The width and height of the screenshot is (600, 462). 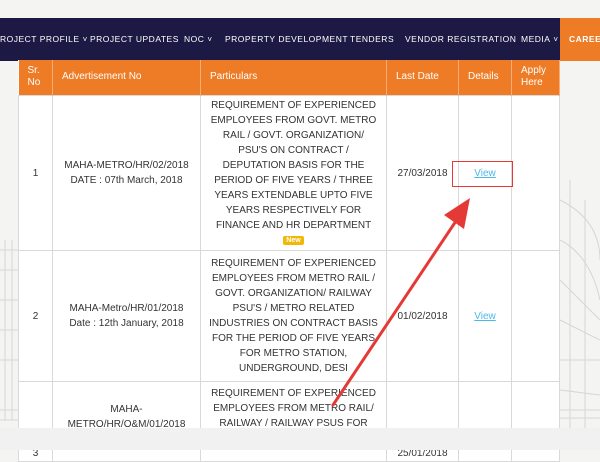 I want to click on nav-project-profile: ROJECT PROFILE ˅, so click(x=44, y=39).